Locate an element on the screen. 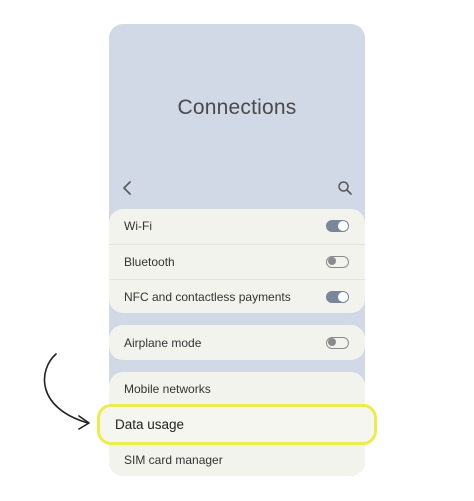  wifi-toggle is located at coordinates (337, 226).